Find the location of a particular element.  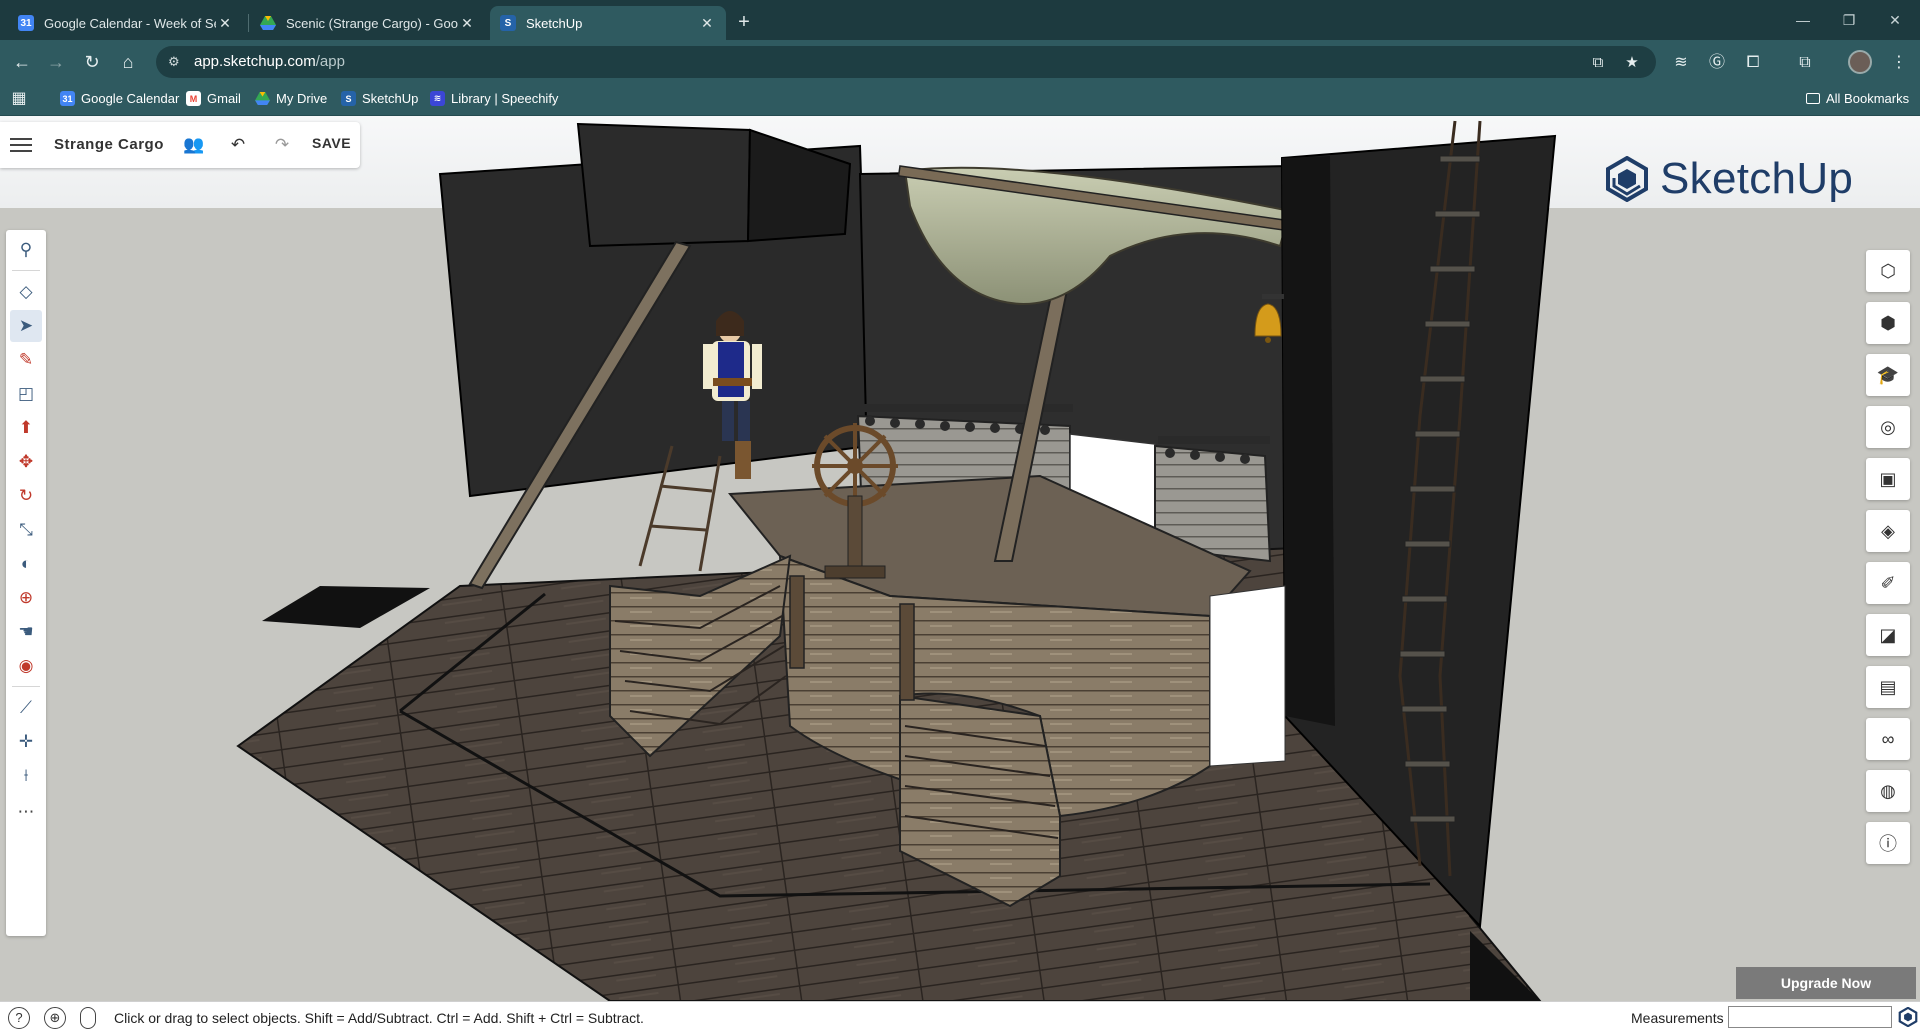

forward-icon: → is located at coordinates (56, 62).